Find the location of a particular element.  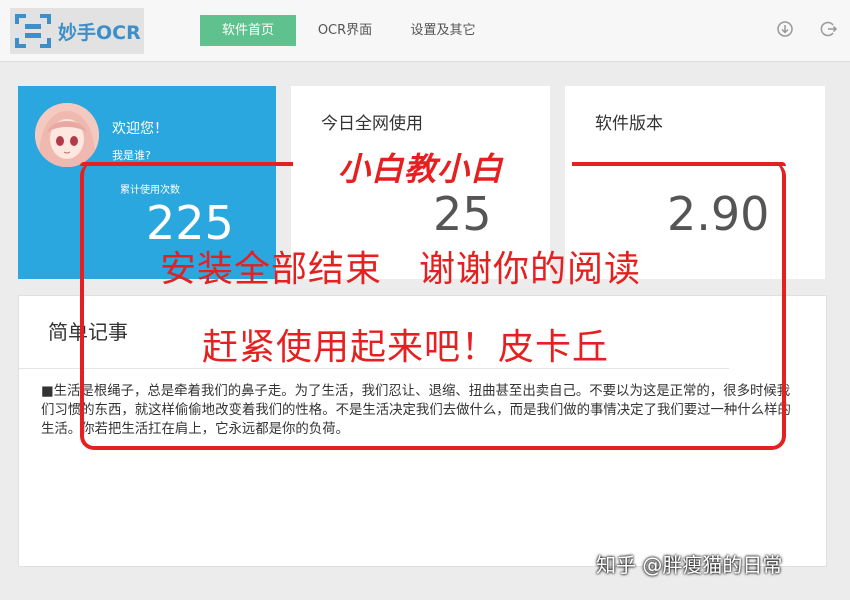

top-bar: 妙手OCR 软件首页 OCR界面 设置及其它 is located at coordinates (425, 31).